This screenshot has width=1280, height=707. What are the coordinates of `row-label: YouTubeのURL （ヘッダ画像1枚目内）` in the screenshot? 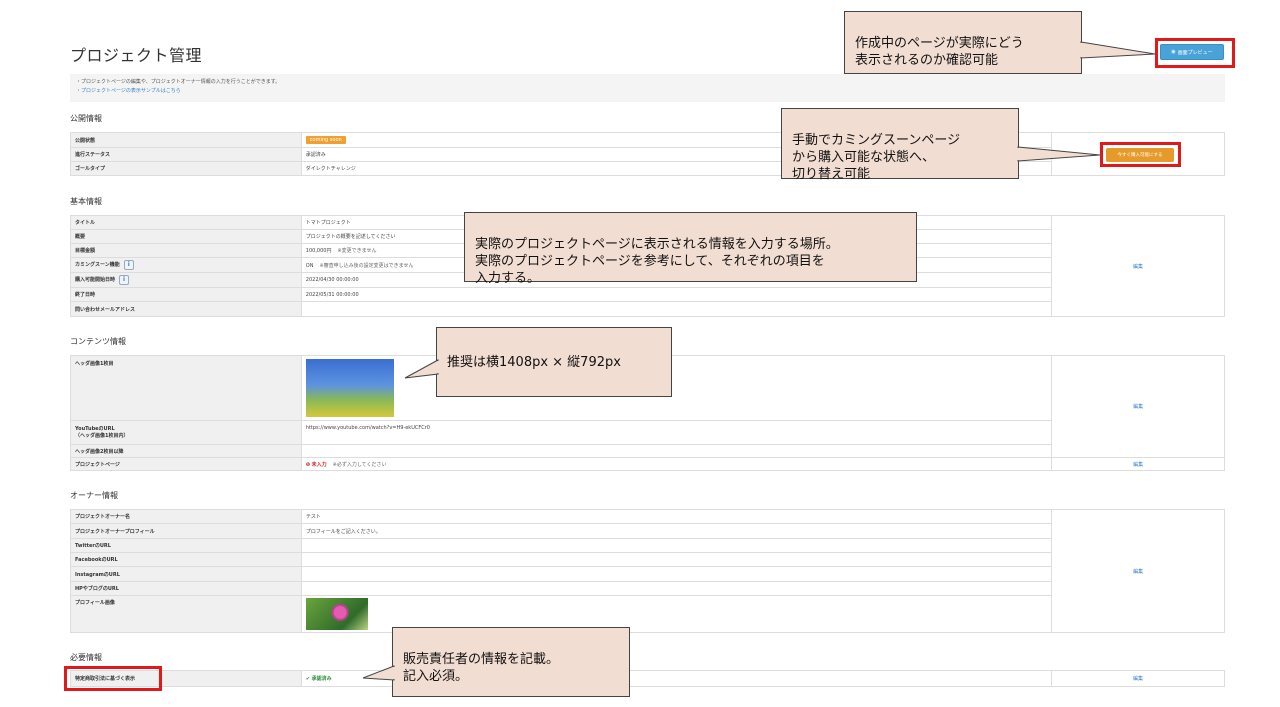 It's located at (186, 432).